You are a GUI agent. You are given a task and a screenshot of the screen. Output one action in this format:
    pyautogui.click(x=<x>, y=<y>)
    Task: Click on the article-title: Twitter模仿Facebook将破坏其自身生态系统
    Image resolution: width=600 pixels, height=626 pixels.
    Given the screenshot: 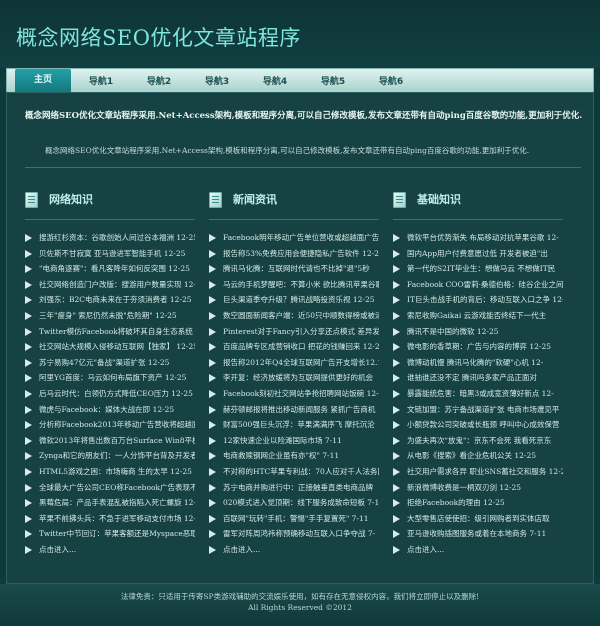 What is the action you would take?
    pyautogui.click(x=116, y=331)
    